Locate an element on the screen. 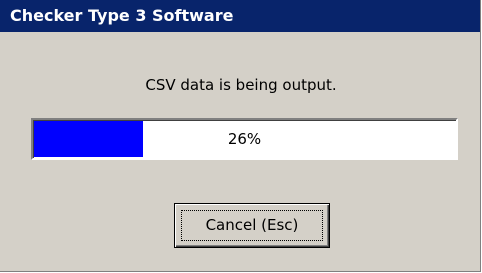 This screenshot has height=273, width=482. status-message: CSV data is being output. is located at coordinates (241, 85).